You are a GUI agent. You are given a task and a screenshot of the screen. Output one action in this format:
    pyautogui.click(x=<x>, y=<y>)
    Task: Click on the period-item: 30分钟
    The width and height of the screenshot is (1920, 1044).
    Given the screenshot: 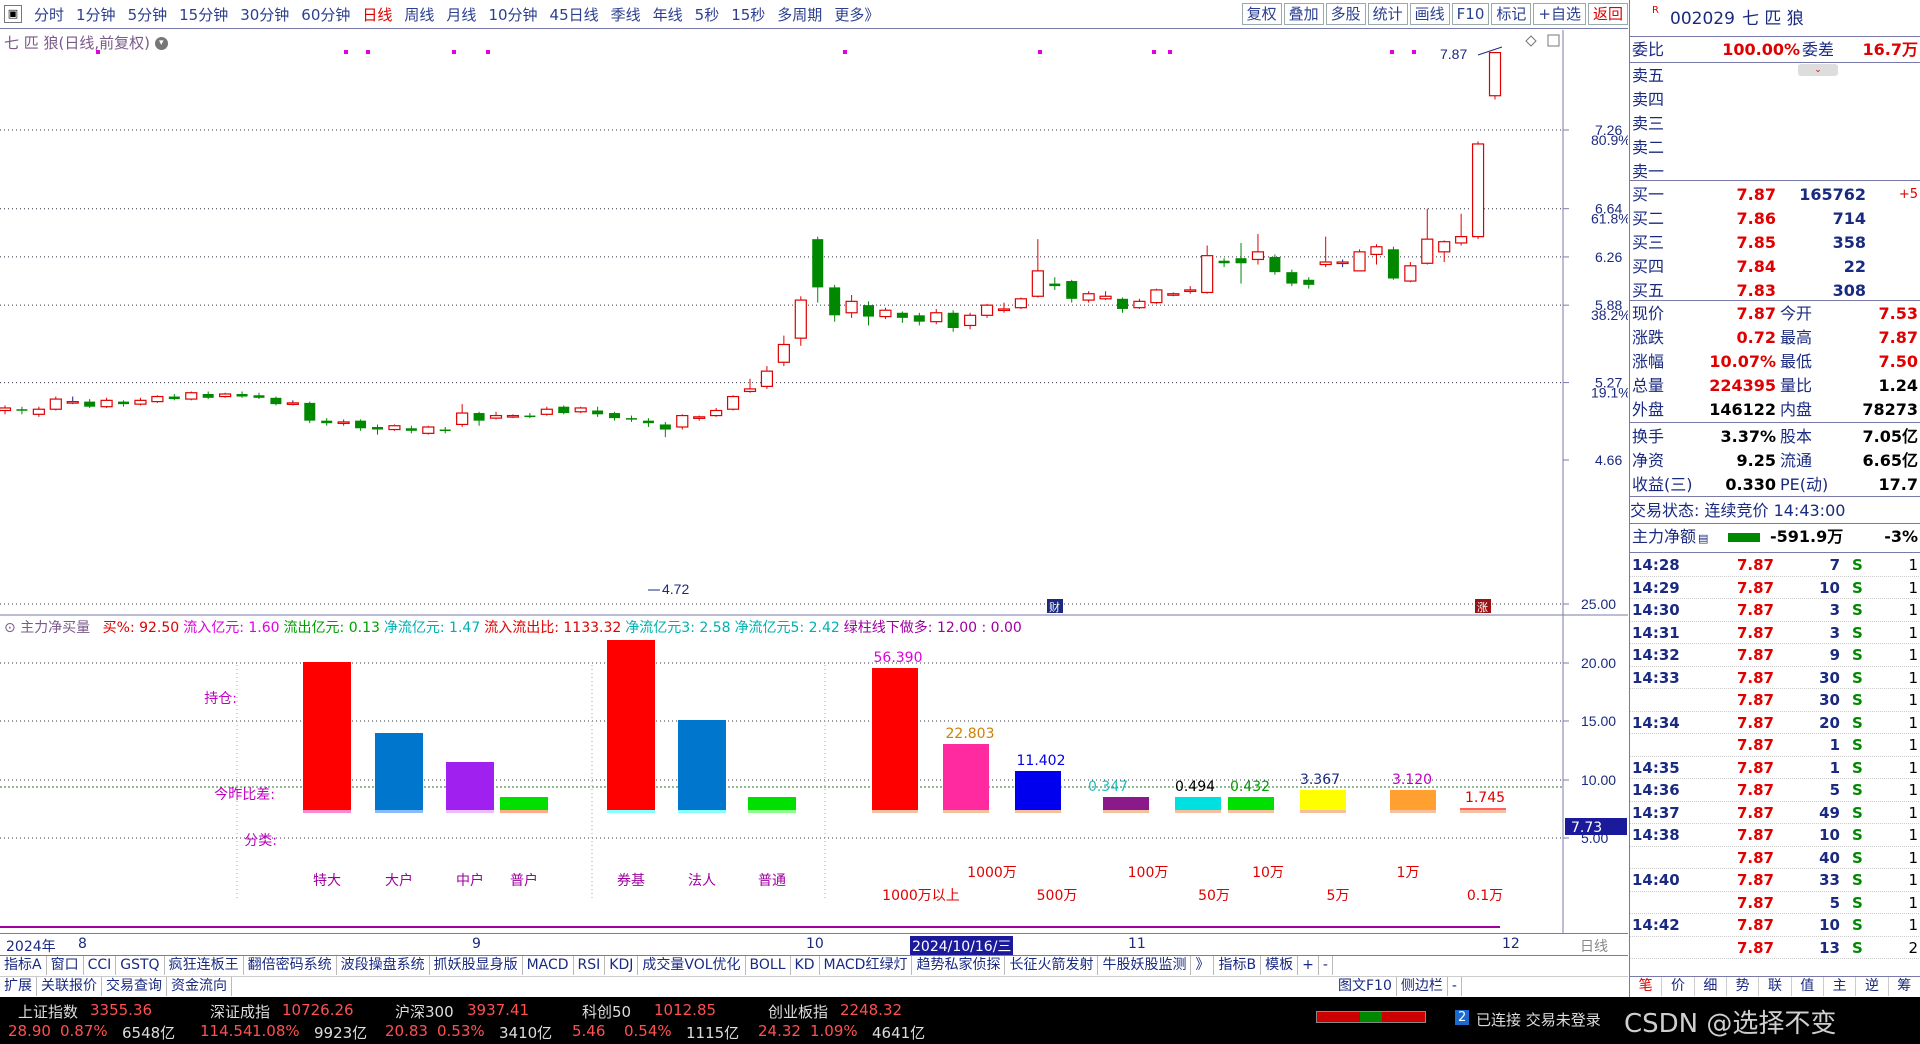 What is the action you would take?
    pyautogui.click(x=264, y=14)
    